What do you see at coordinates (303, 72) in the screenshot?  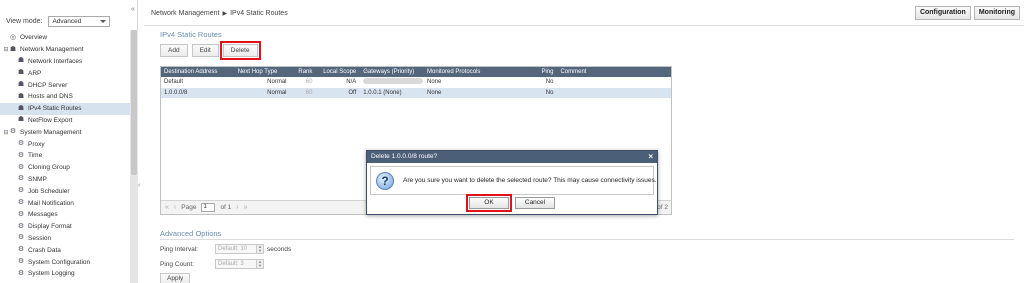 I see `column-header: Rank` at bounding box center [303, 72].